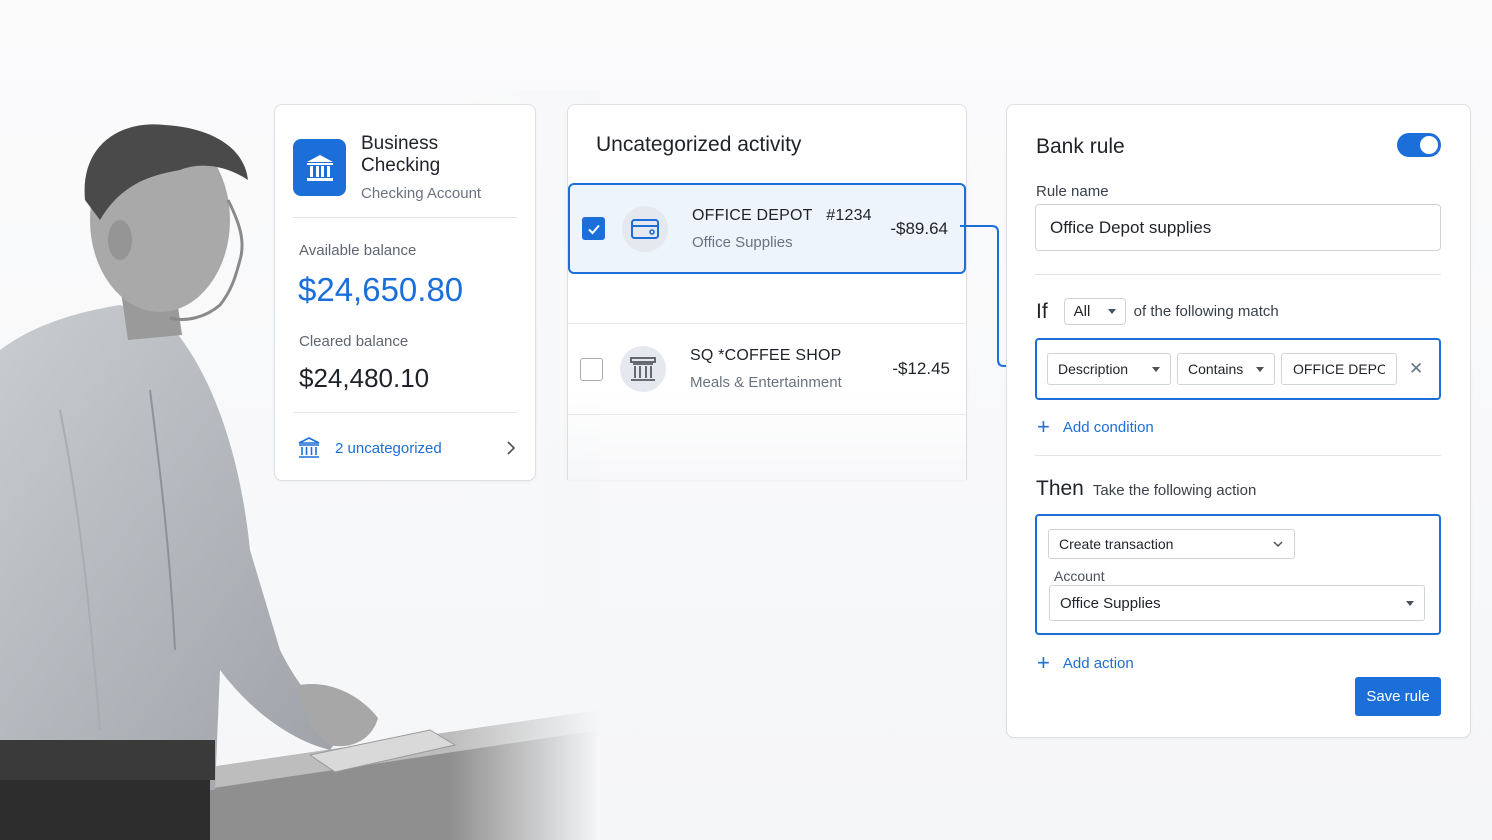 This screenshot has height=840, width=1492. I want to click on card-icon, so click(645, 228).